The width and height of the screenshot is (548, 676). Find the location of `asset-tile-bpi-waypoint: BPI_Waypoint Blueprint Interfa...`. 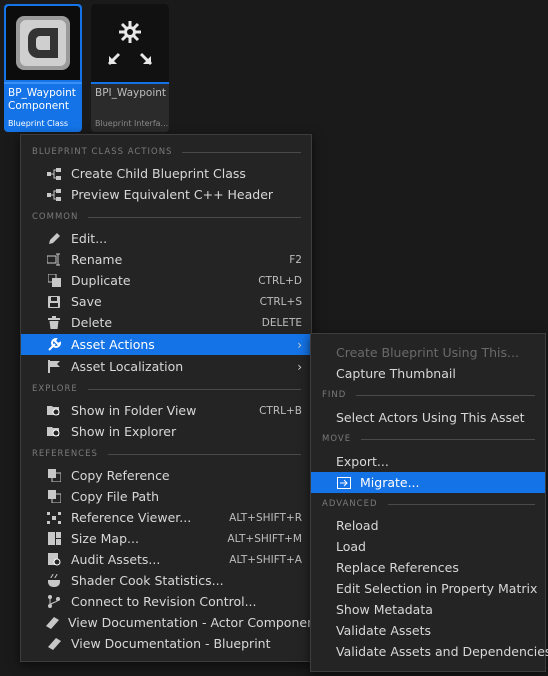

asset-tile-bpi-waypoint: BPI_Waypoint Blueprint Interfa... is located at coordinates (130, 68).